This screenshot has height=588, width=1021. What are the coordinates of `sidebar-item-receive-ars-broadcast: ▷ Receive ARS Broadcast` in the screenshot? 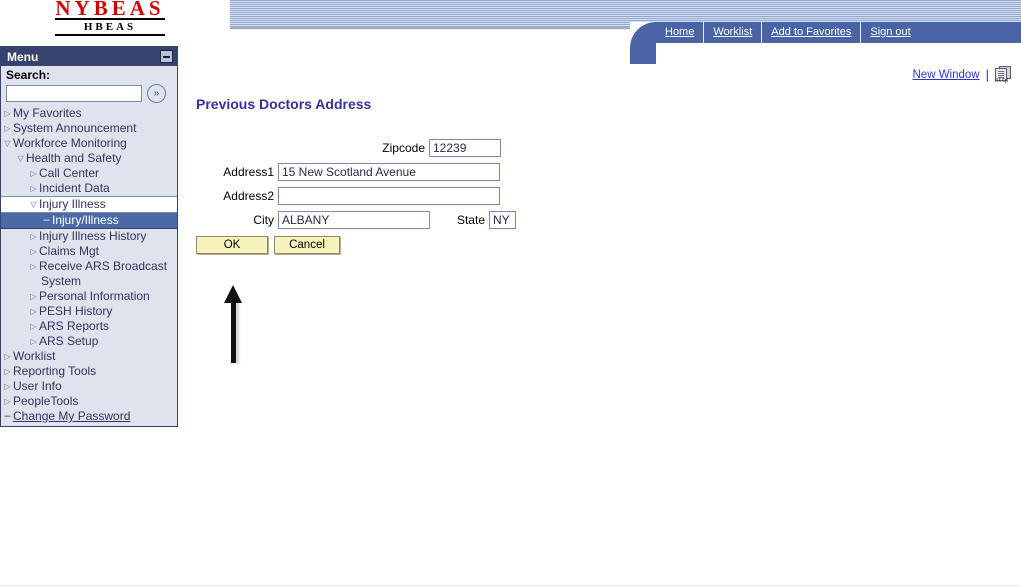 It's located at (89, 266).